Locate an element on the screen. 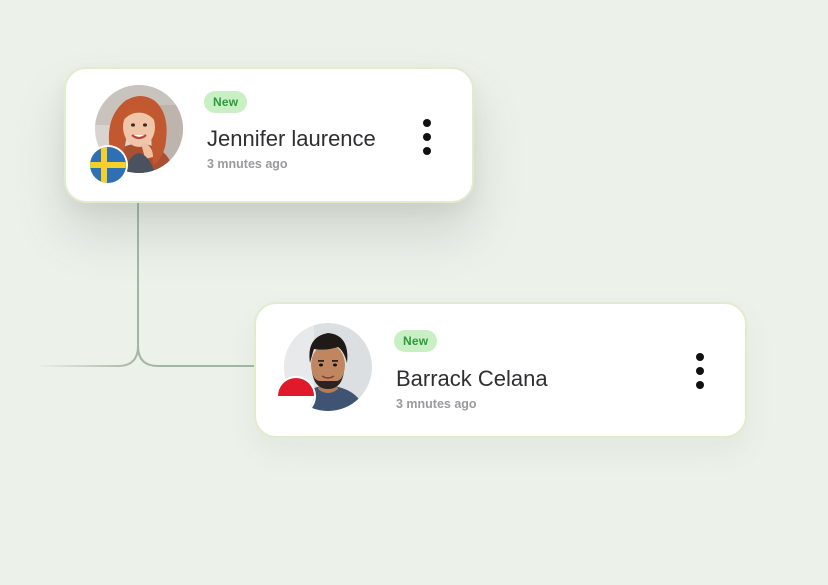 Image resolution: width=828 pixels, height=585 pixels. sweden-flag-icon is located at coordinates (108, 165).